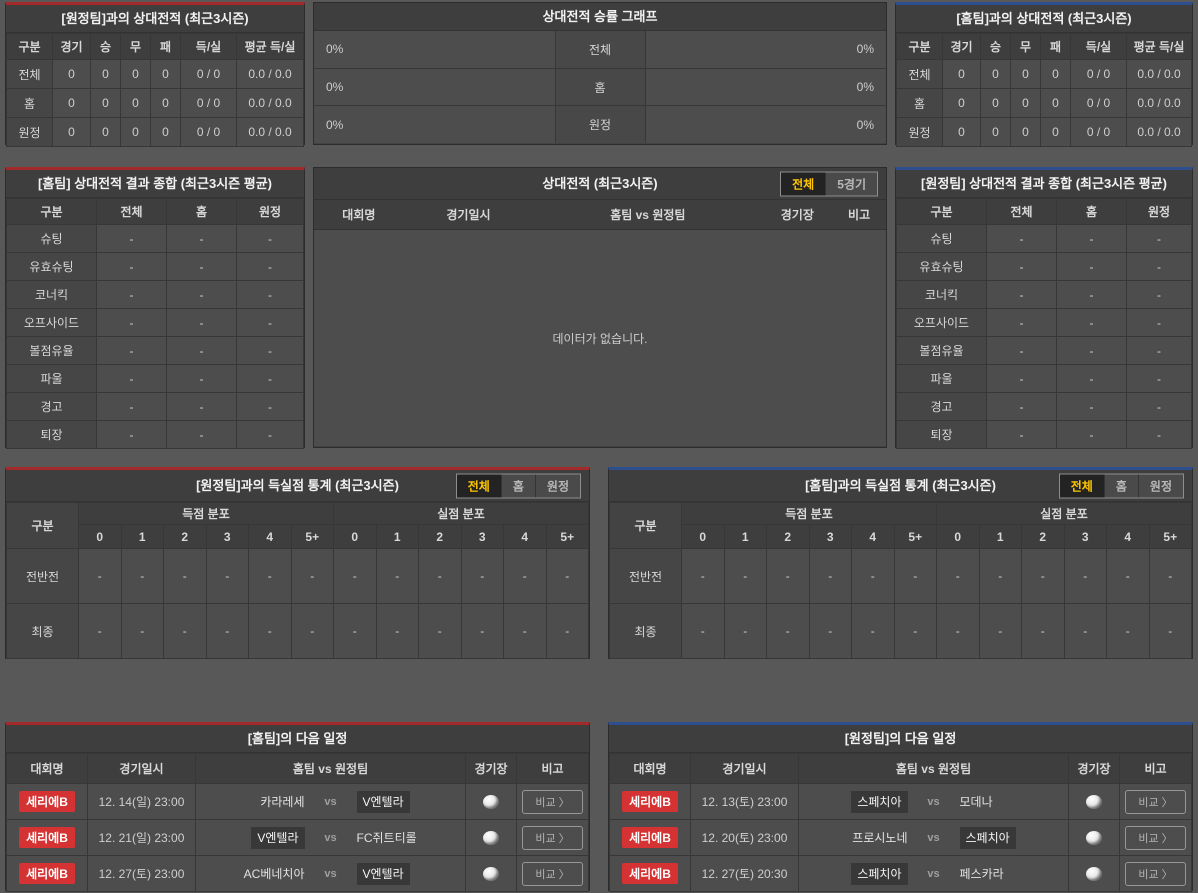 The width and height of the screenshot is (1198, 893). Describe the element at coordinates (155, 434) in the screenshot. I see `table-row: 퇴장 - - -` at that location.